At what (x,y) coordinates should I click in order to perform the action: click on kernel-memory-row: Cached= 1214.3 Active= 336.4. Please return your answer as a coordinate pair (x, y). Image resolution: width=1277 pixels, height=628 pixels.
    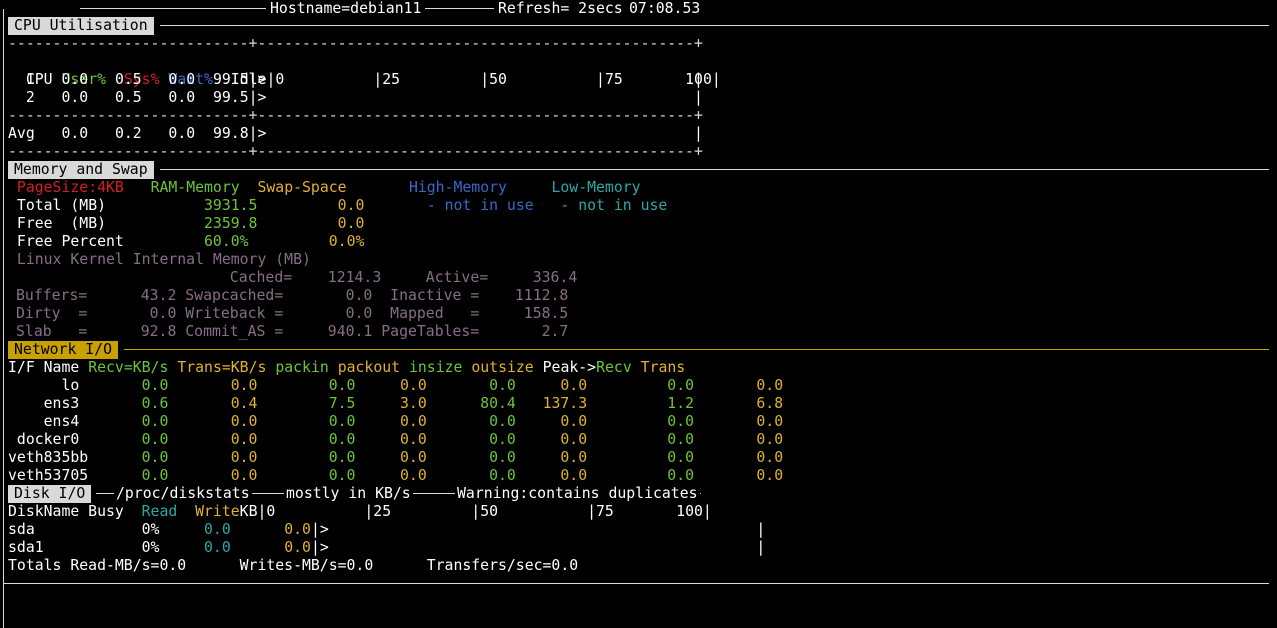
    Looking at the image, I should click on (297, 277).